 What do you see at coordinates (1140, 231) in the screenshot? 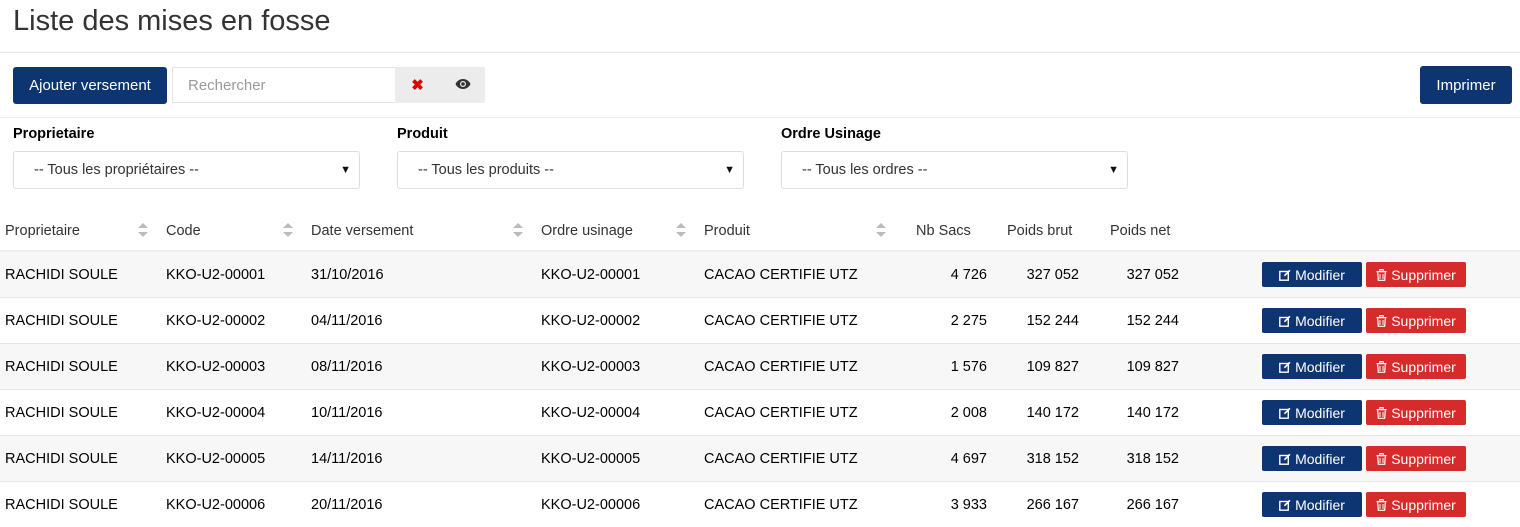
I see `column-header-net: Poids net` at bounding box center [1140, 231].